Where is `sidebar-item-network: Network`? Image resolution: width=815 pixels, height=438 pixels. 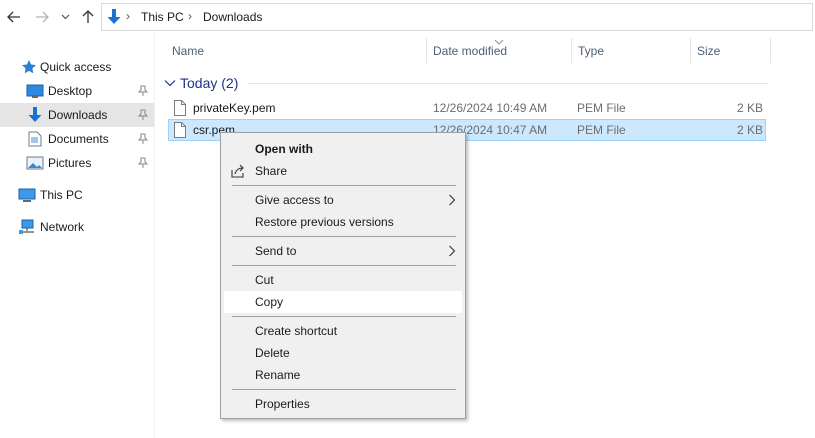 sidebar-item-network: Network is located at coordinates (77, 227).